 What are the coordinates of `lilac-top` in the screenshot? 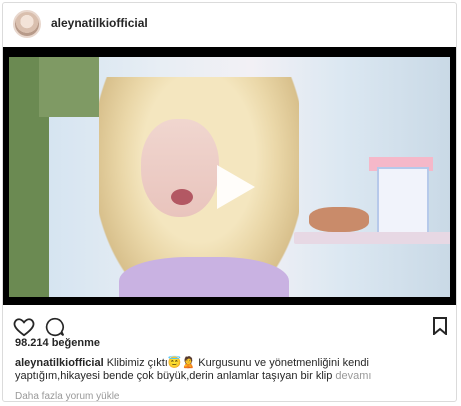 It's located at (204, 277).